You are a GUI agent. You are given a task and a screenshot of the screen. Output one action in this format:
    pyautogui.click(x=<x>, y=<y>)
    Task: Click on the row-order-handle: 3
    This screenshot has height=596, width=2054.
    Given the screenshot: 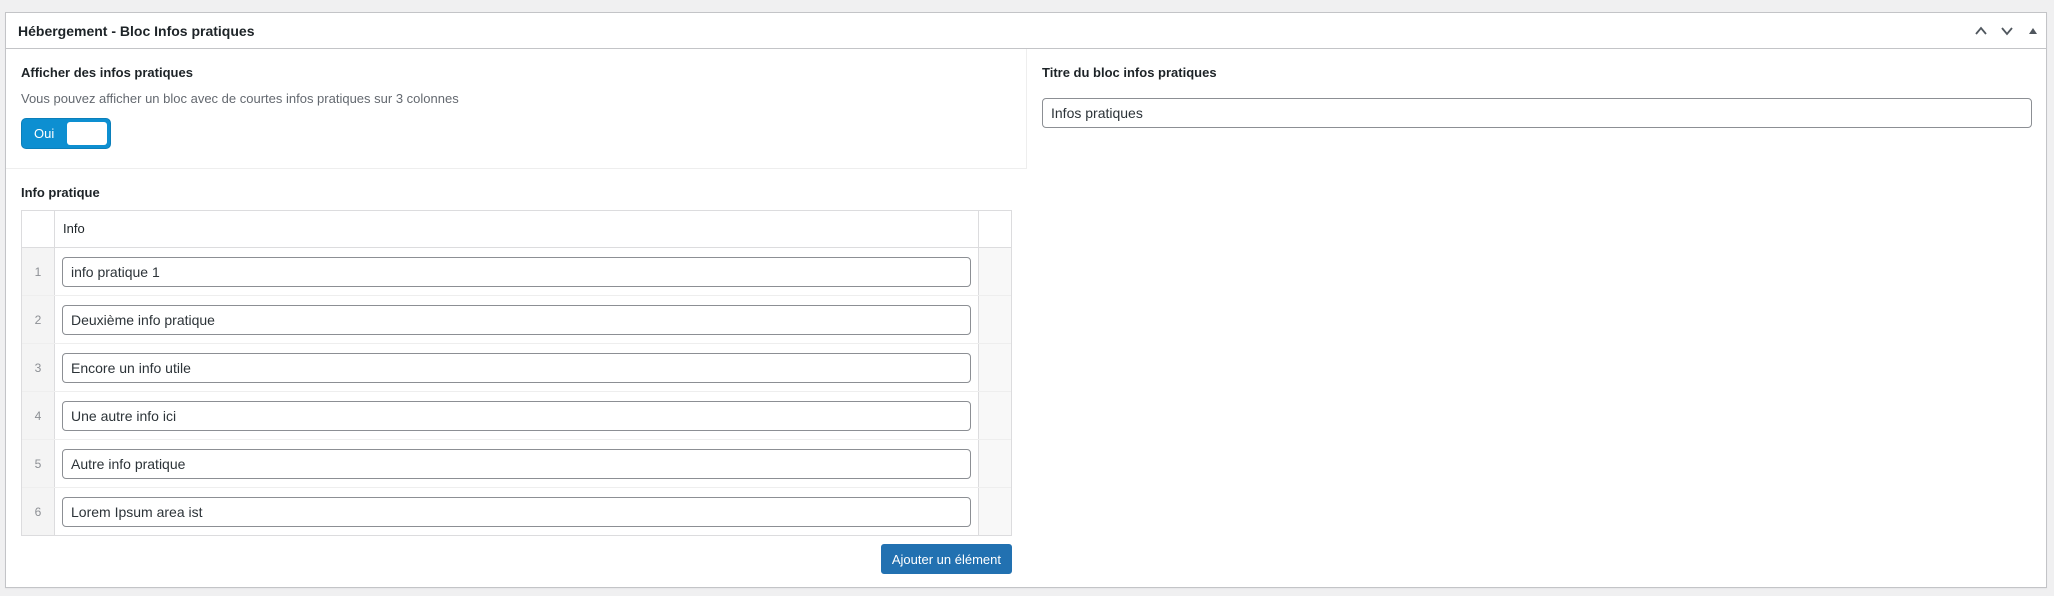 What is the action you would take?
    pyautogui.click(x=38, y=368)
    